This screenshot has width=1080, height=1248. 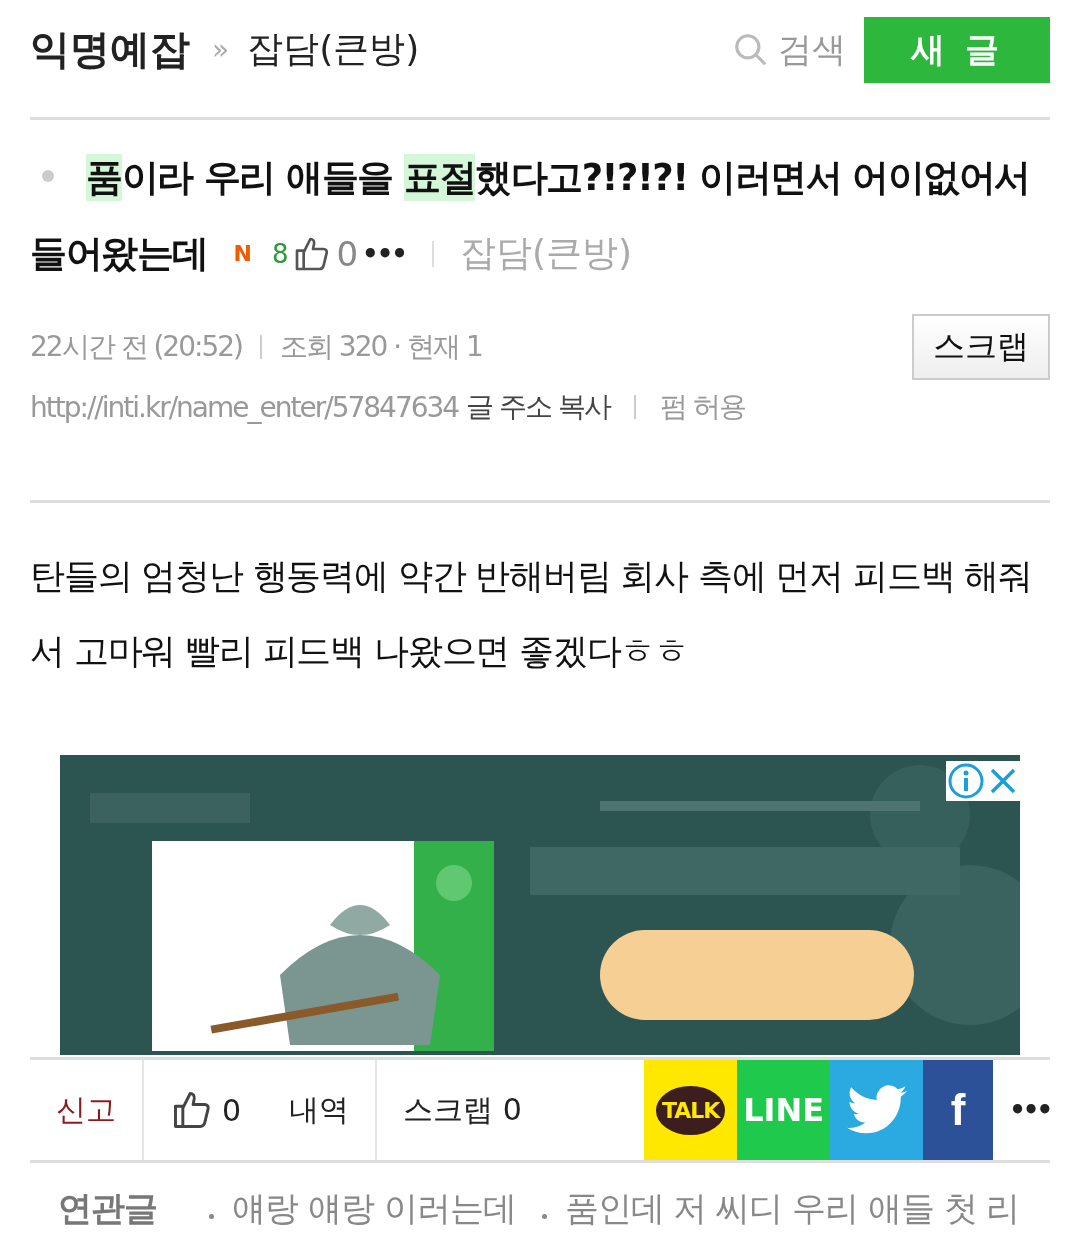 I want to click on scrap-button: 스크랩, so click(x=981, y=347).